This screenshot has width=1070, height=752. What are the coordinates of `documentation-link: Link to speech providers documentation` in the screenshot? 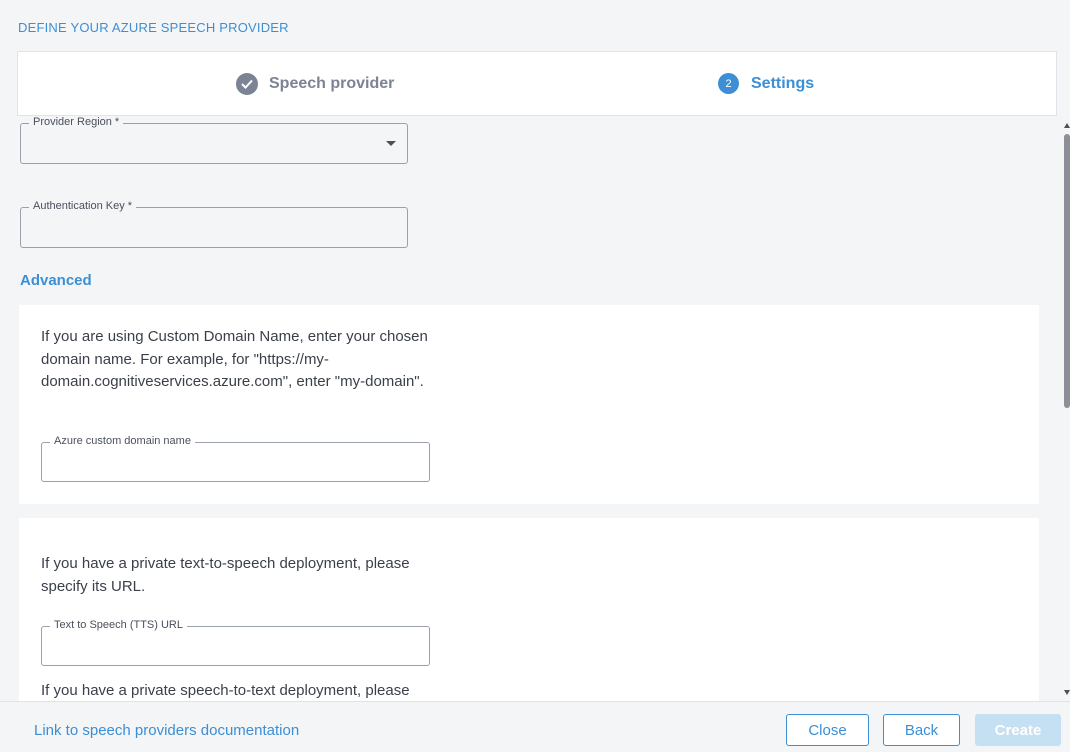 It's located at (166, 730).